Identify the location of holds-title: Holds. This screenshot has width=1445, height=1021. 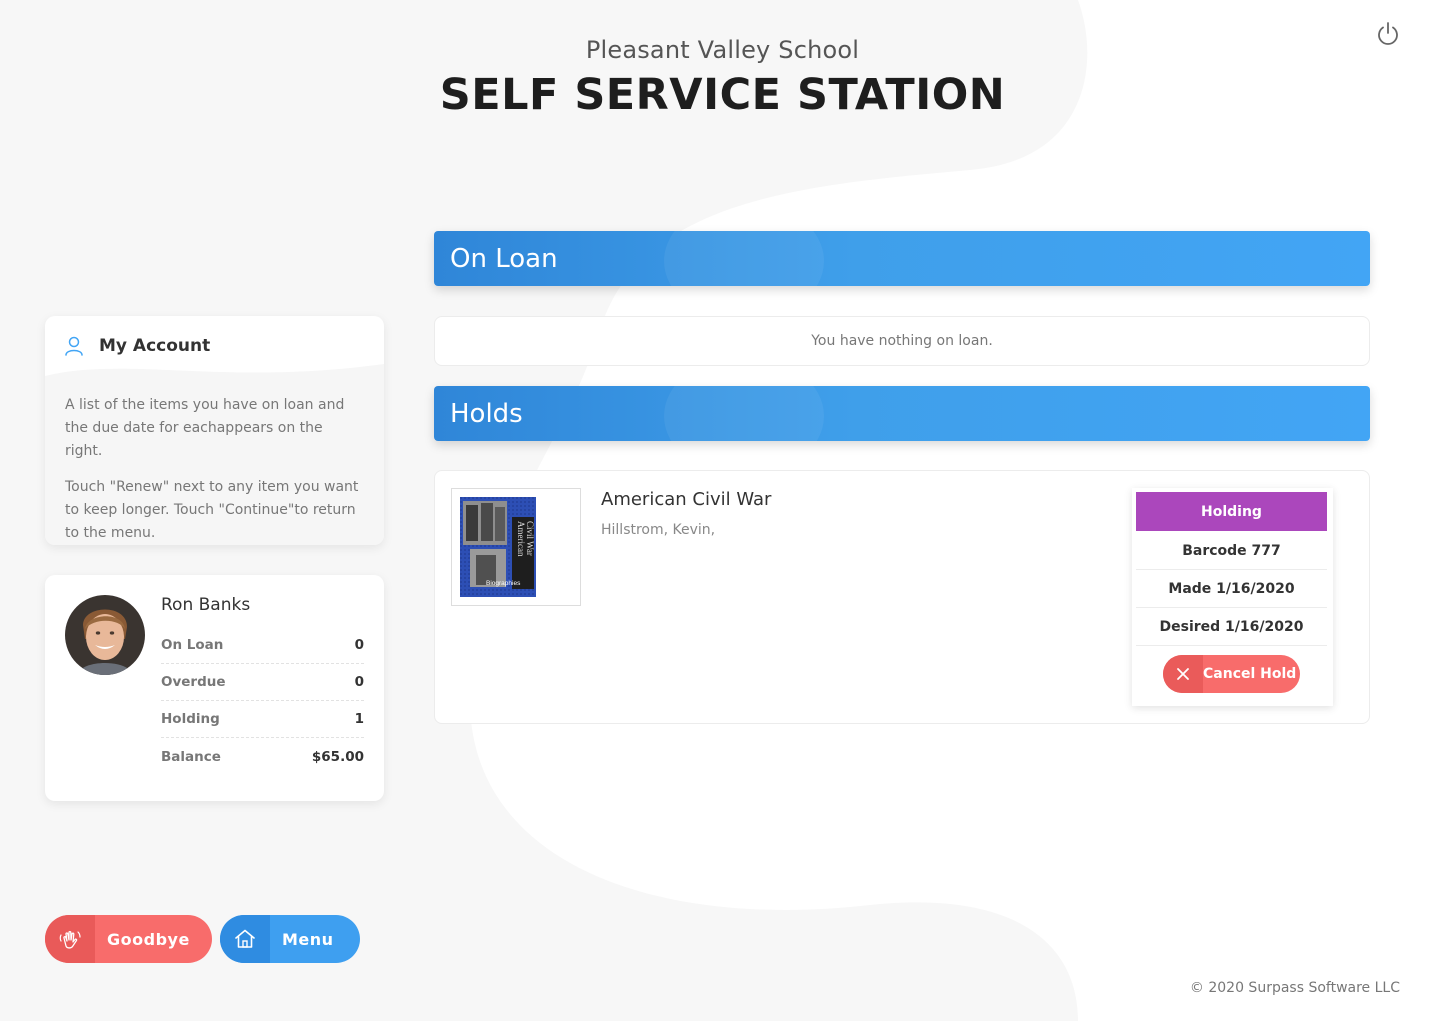
(486, 413).